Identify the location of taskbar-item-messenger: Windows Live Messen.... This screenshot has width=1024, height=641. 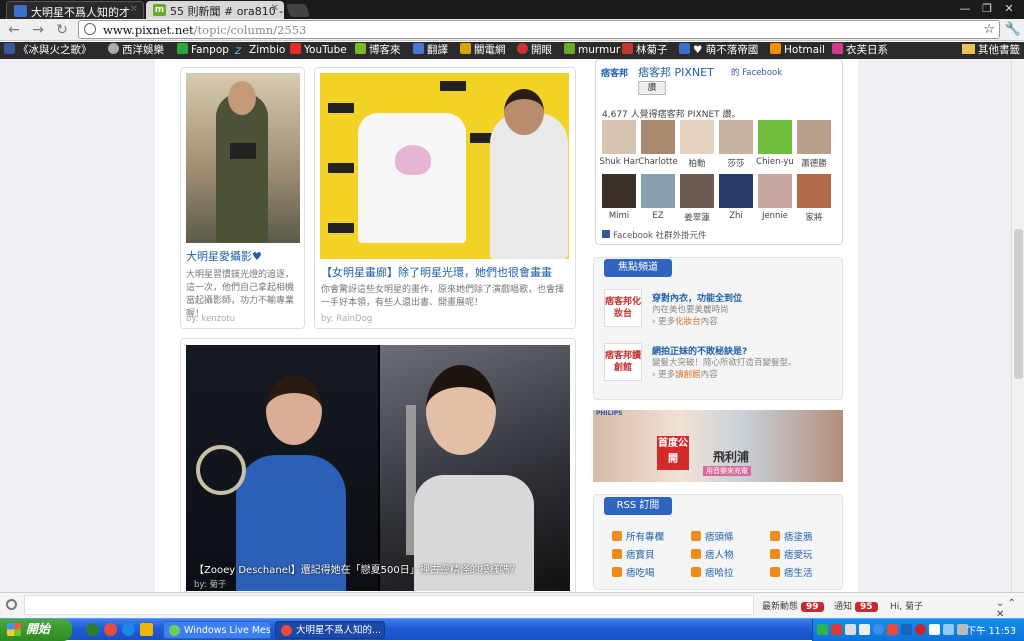
(217, 630).